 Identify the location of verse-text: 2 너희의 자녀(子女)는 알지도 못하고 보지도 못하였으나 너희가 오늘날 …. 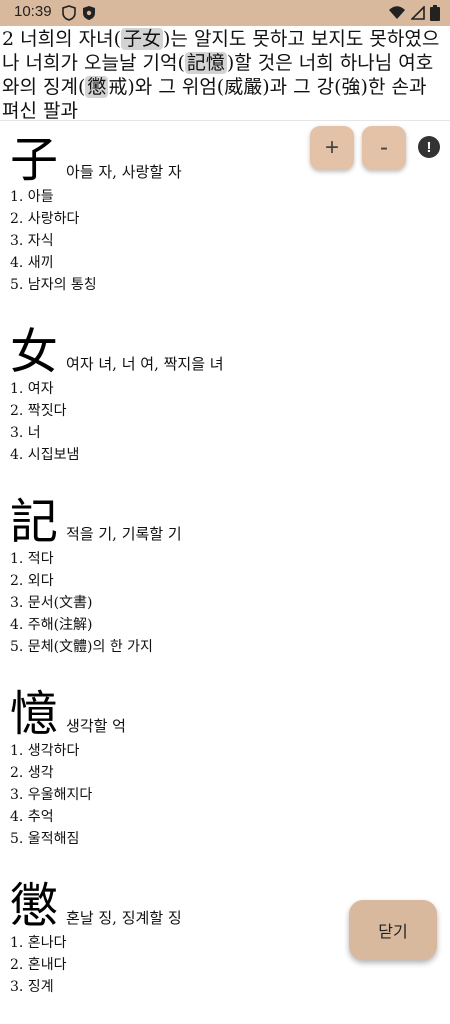
(225, 75).